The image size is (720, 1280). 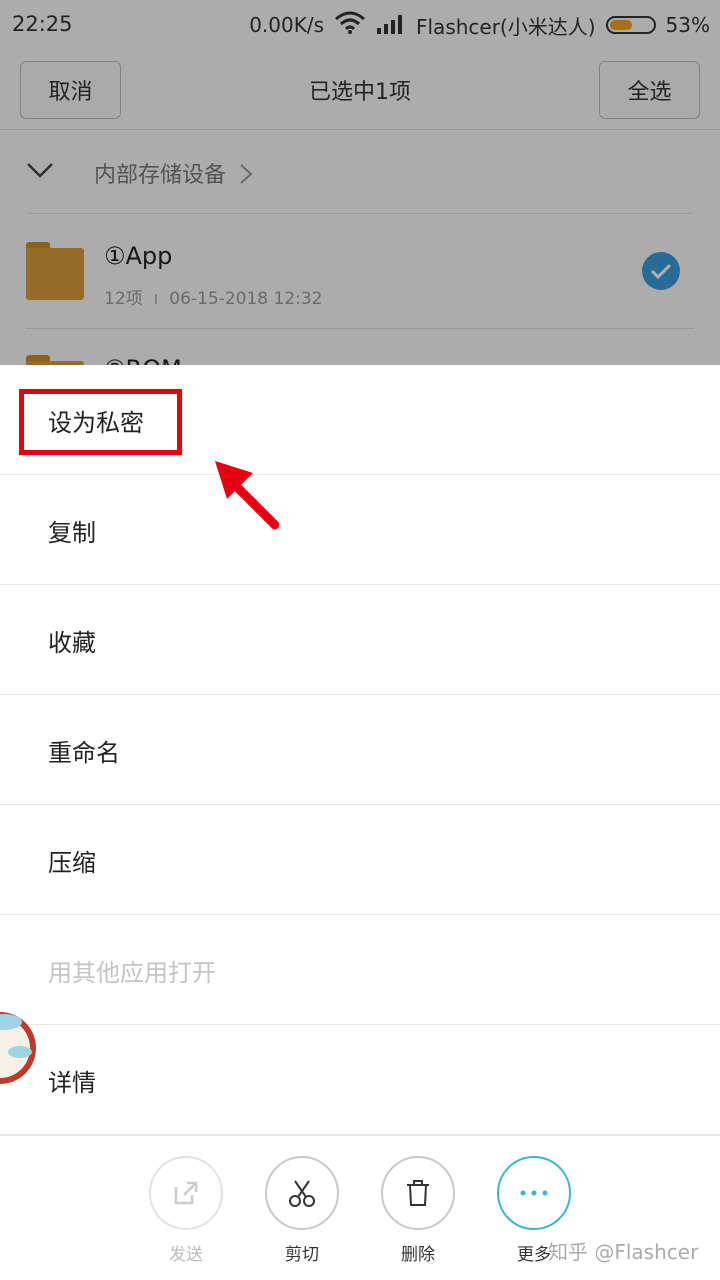 What do you see at coordinates (186, 1255) in the screenshot?
I see `send-label: 发送` at bounding box center [186, 1255].